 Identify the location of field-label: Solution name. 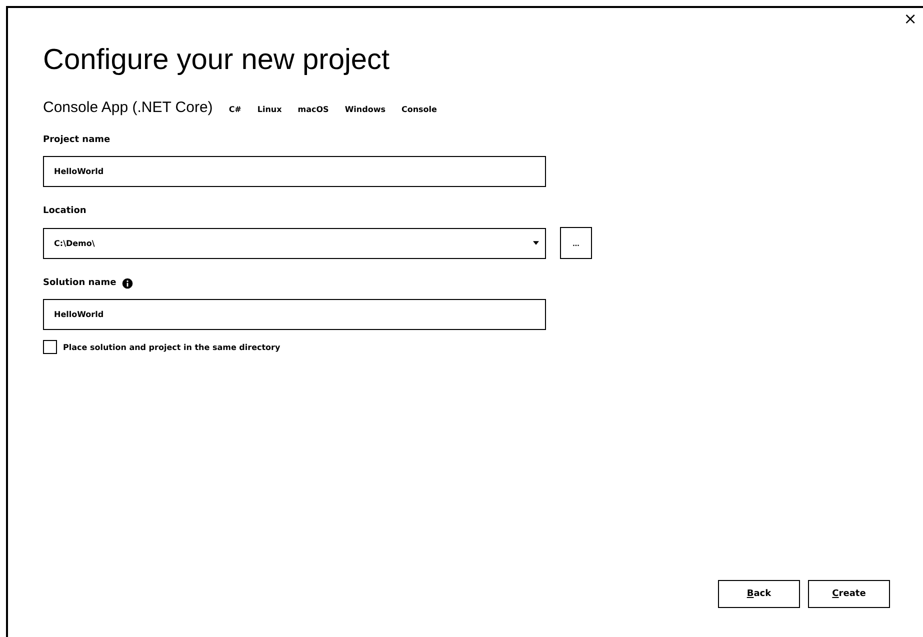
(79, 283).